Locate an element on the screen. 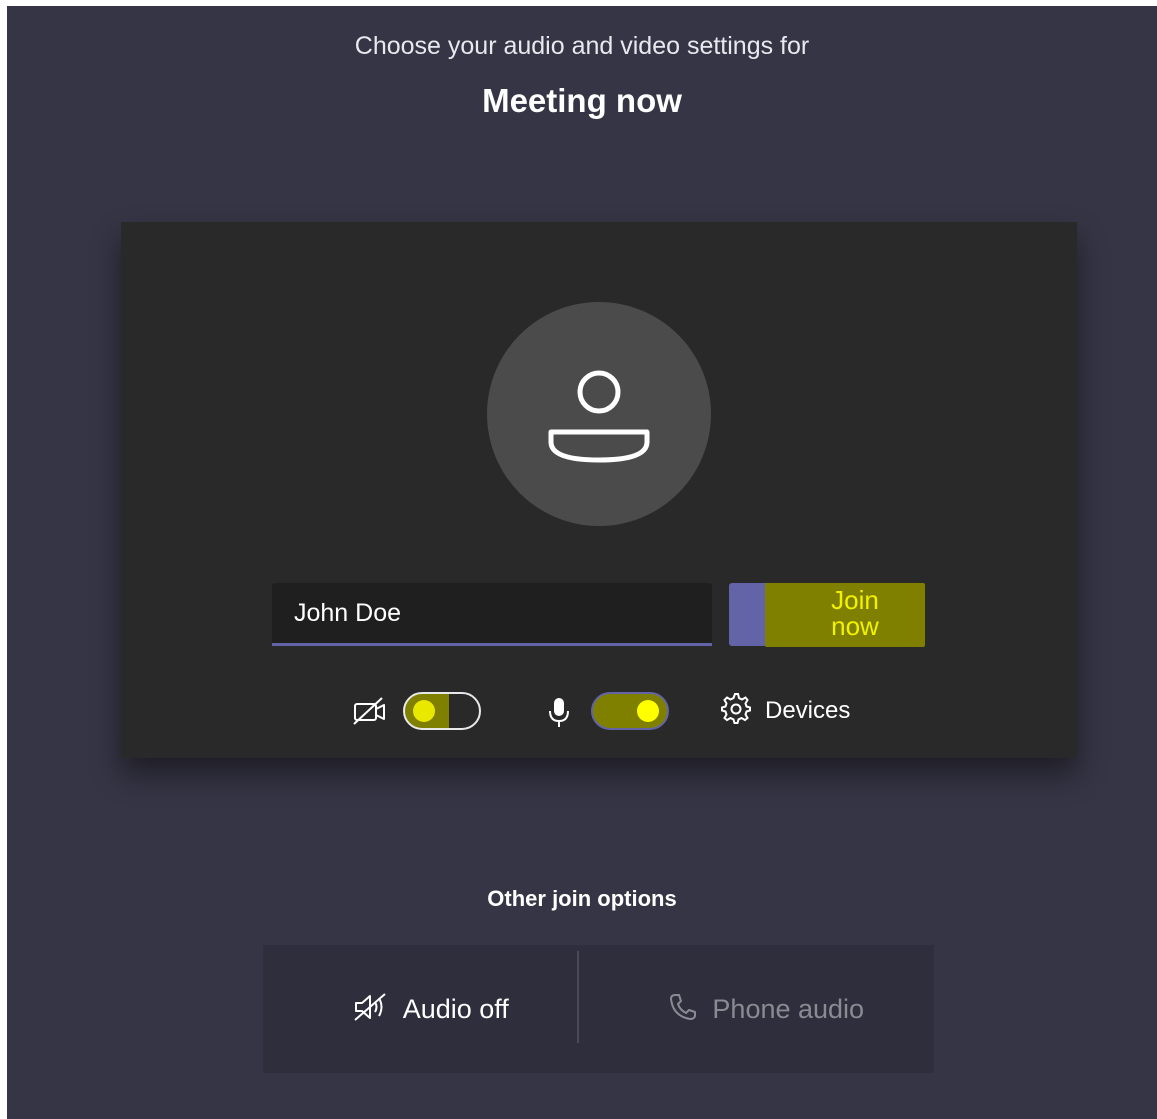 Image resolution: width=1157 pixels, height=1119 pixels. other-join-options: Audio off Phone audio is located at coordinates (598, 1009).